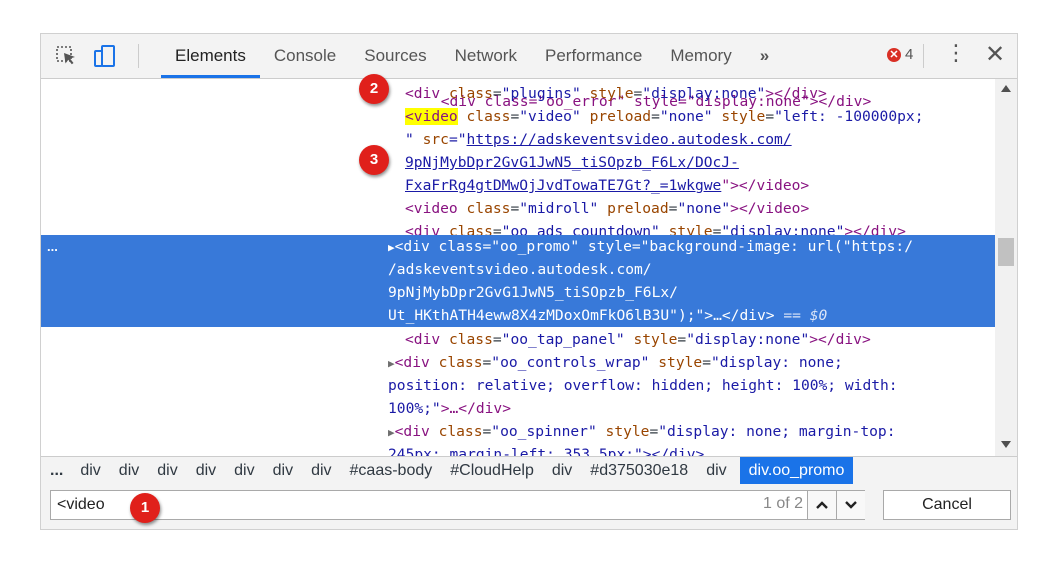 The height and width of the screenshot is (587, 1056). Describe the element at coordinates (629, 139) in the screenshot. I see `src-link: https://adskeventsvideo.autodesk.com/` at that location.